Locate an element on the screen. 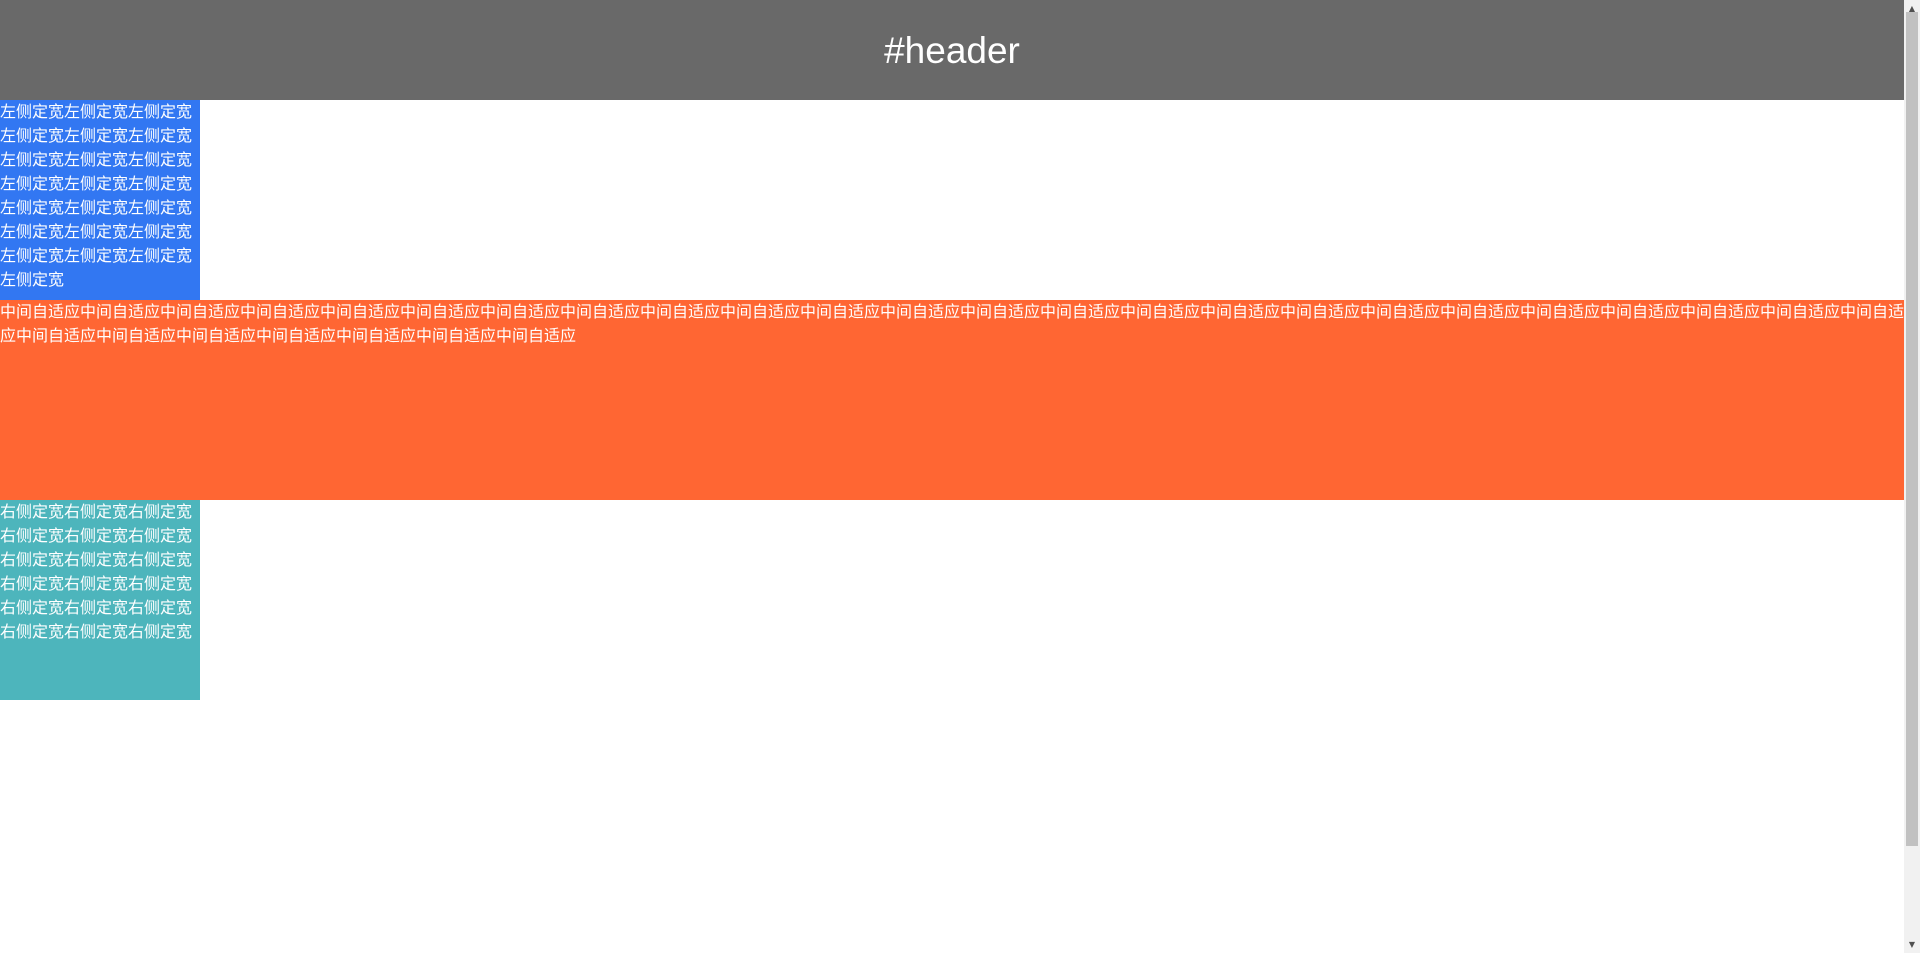 Image resolution: width=1920 pixels, height=953 pixels. vertical-scrollbar: ▲ ▼ is located at coordinates (1912, 476).